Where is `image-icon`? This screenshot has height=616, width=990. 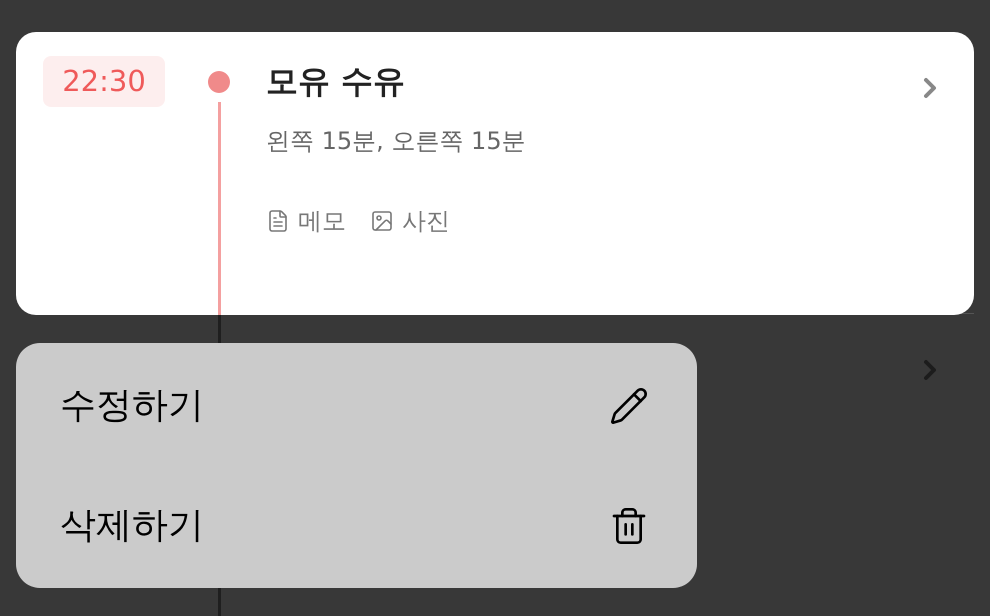 image-icon is located at coordinates (382, 221).